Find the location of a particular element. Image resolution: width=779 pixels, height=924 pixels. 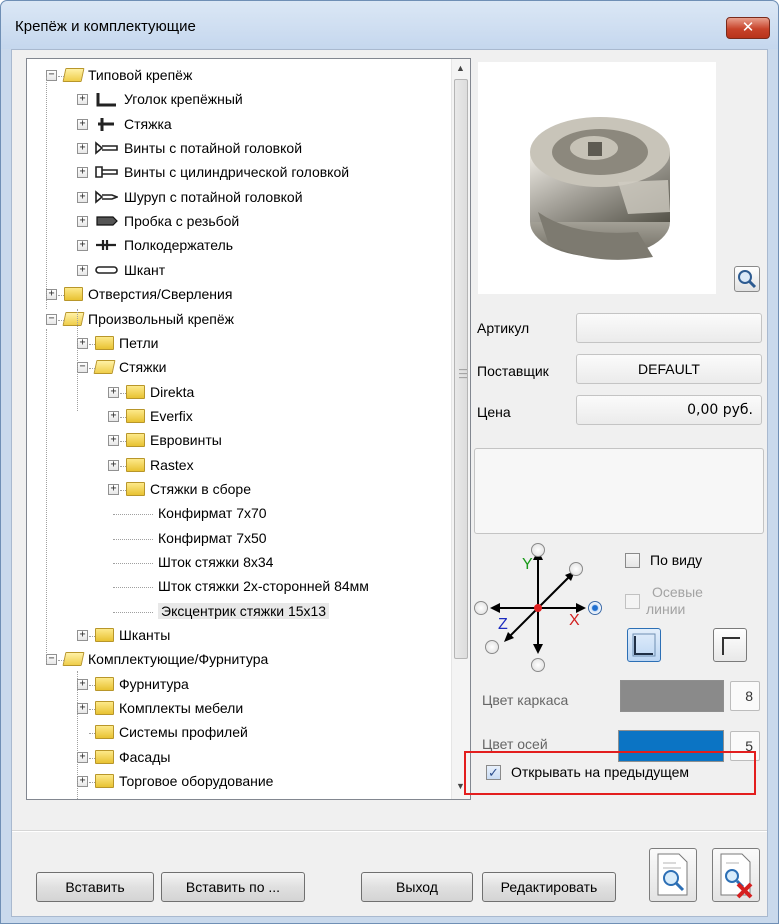

tree-node-label: Конфирмат 7х70 is located at coordinates (212, 513).